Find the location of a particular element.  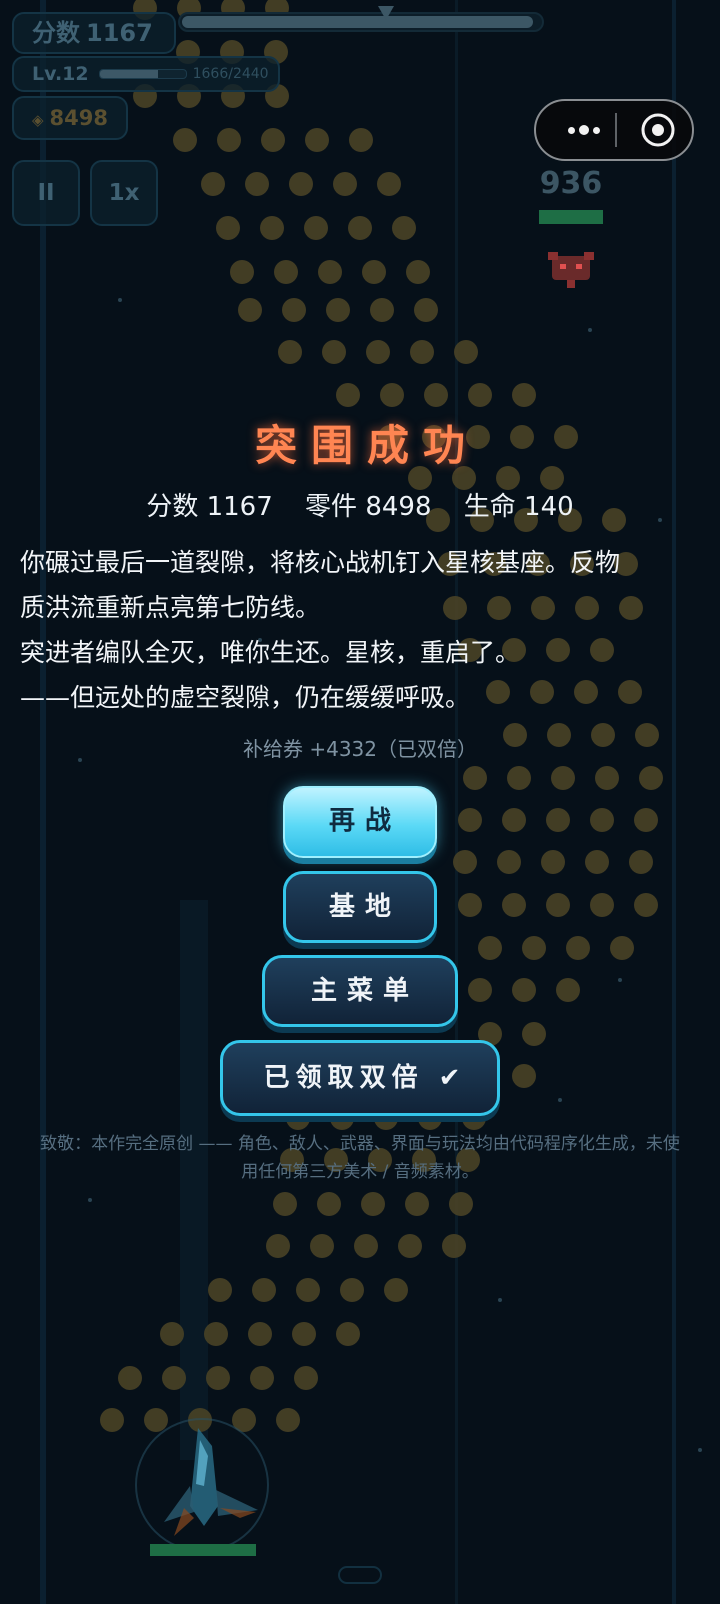

story-line: 你碾过最后一道裂隙，将核心战机钉入星核基座。反物 is located at coordinates (320, 562).